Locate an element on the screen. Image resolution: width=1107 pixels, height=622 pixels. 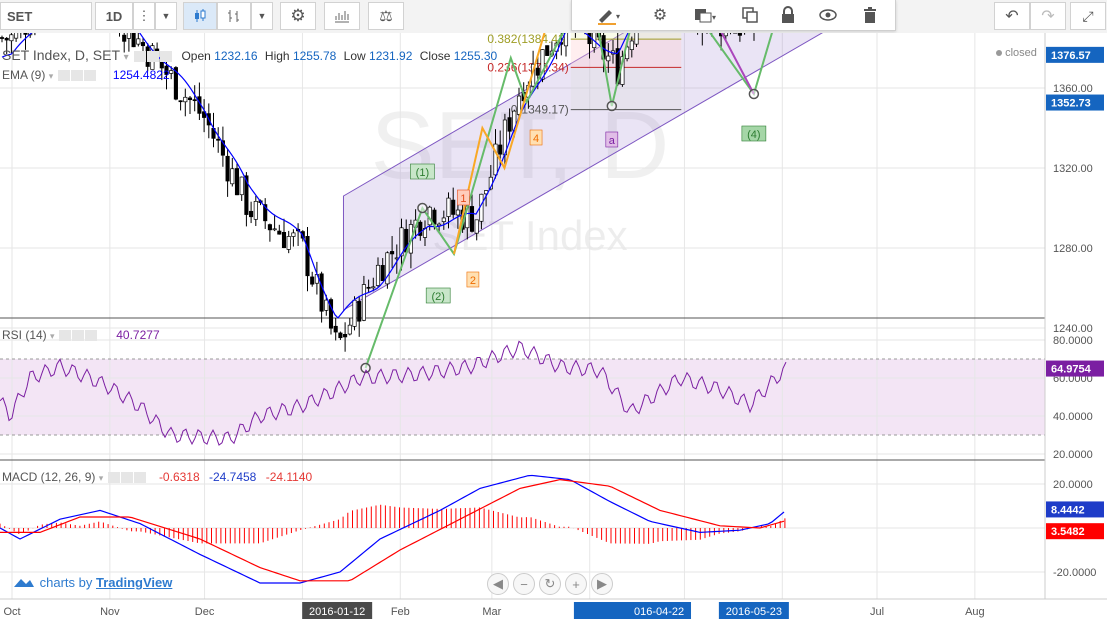
zoom-out-icon: − is located at coordinates (524, 584).